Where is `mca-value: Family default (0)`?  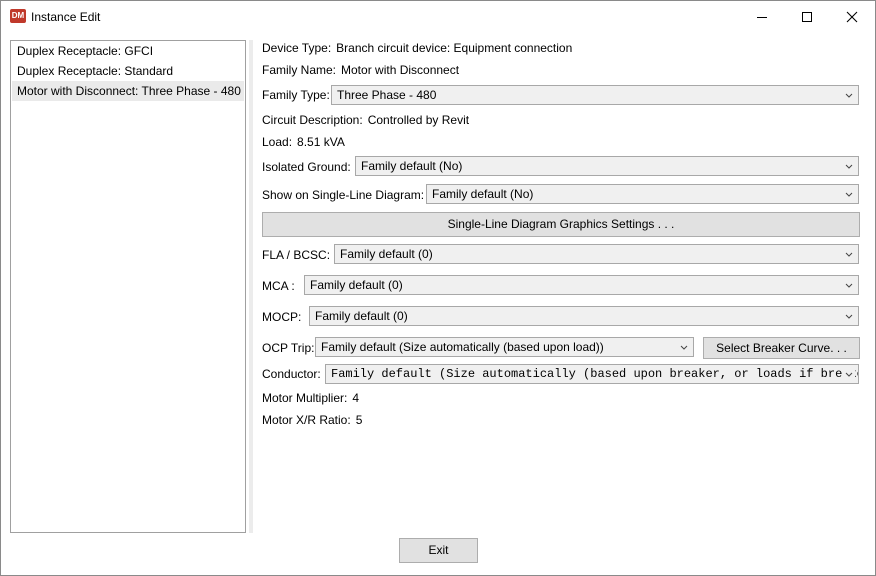 mca-value: Family default (0) is located at coordinates (356, 285).